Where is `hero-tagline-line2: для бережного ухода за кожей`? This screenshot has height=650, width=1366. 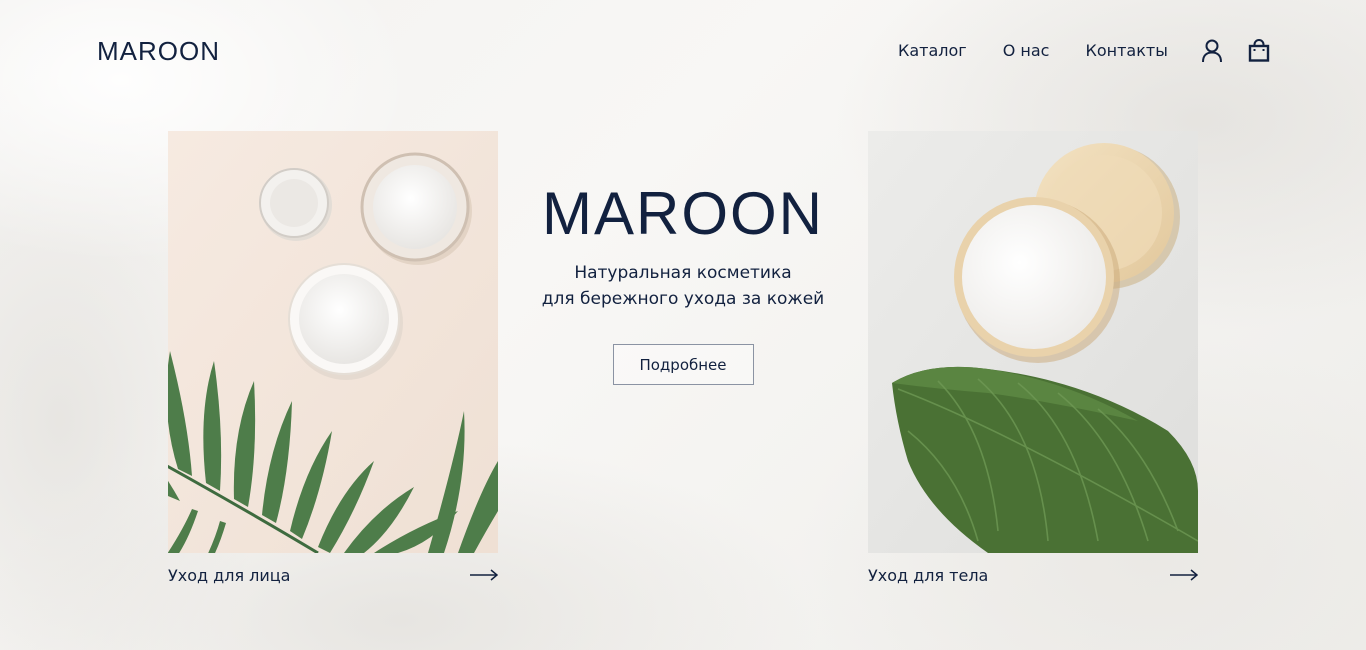
hero-tagline-line2: для бережного ухода за кожей is located at coordinates (683, 299).